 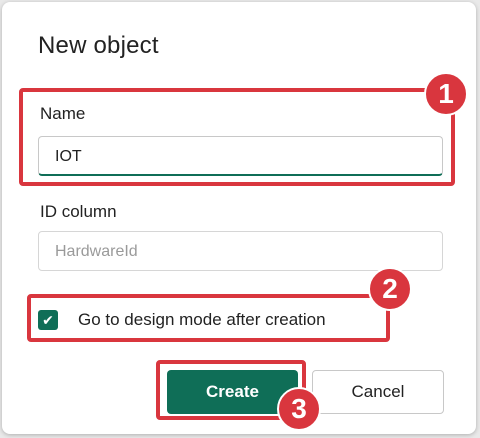 I want to click on step-2-highlight, so click(x=208, y=318).